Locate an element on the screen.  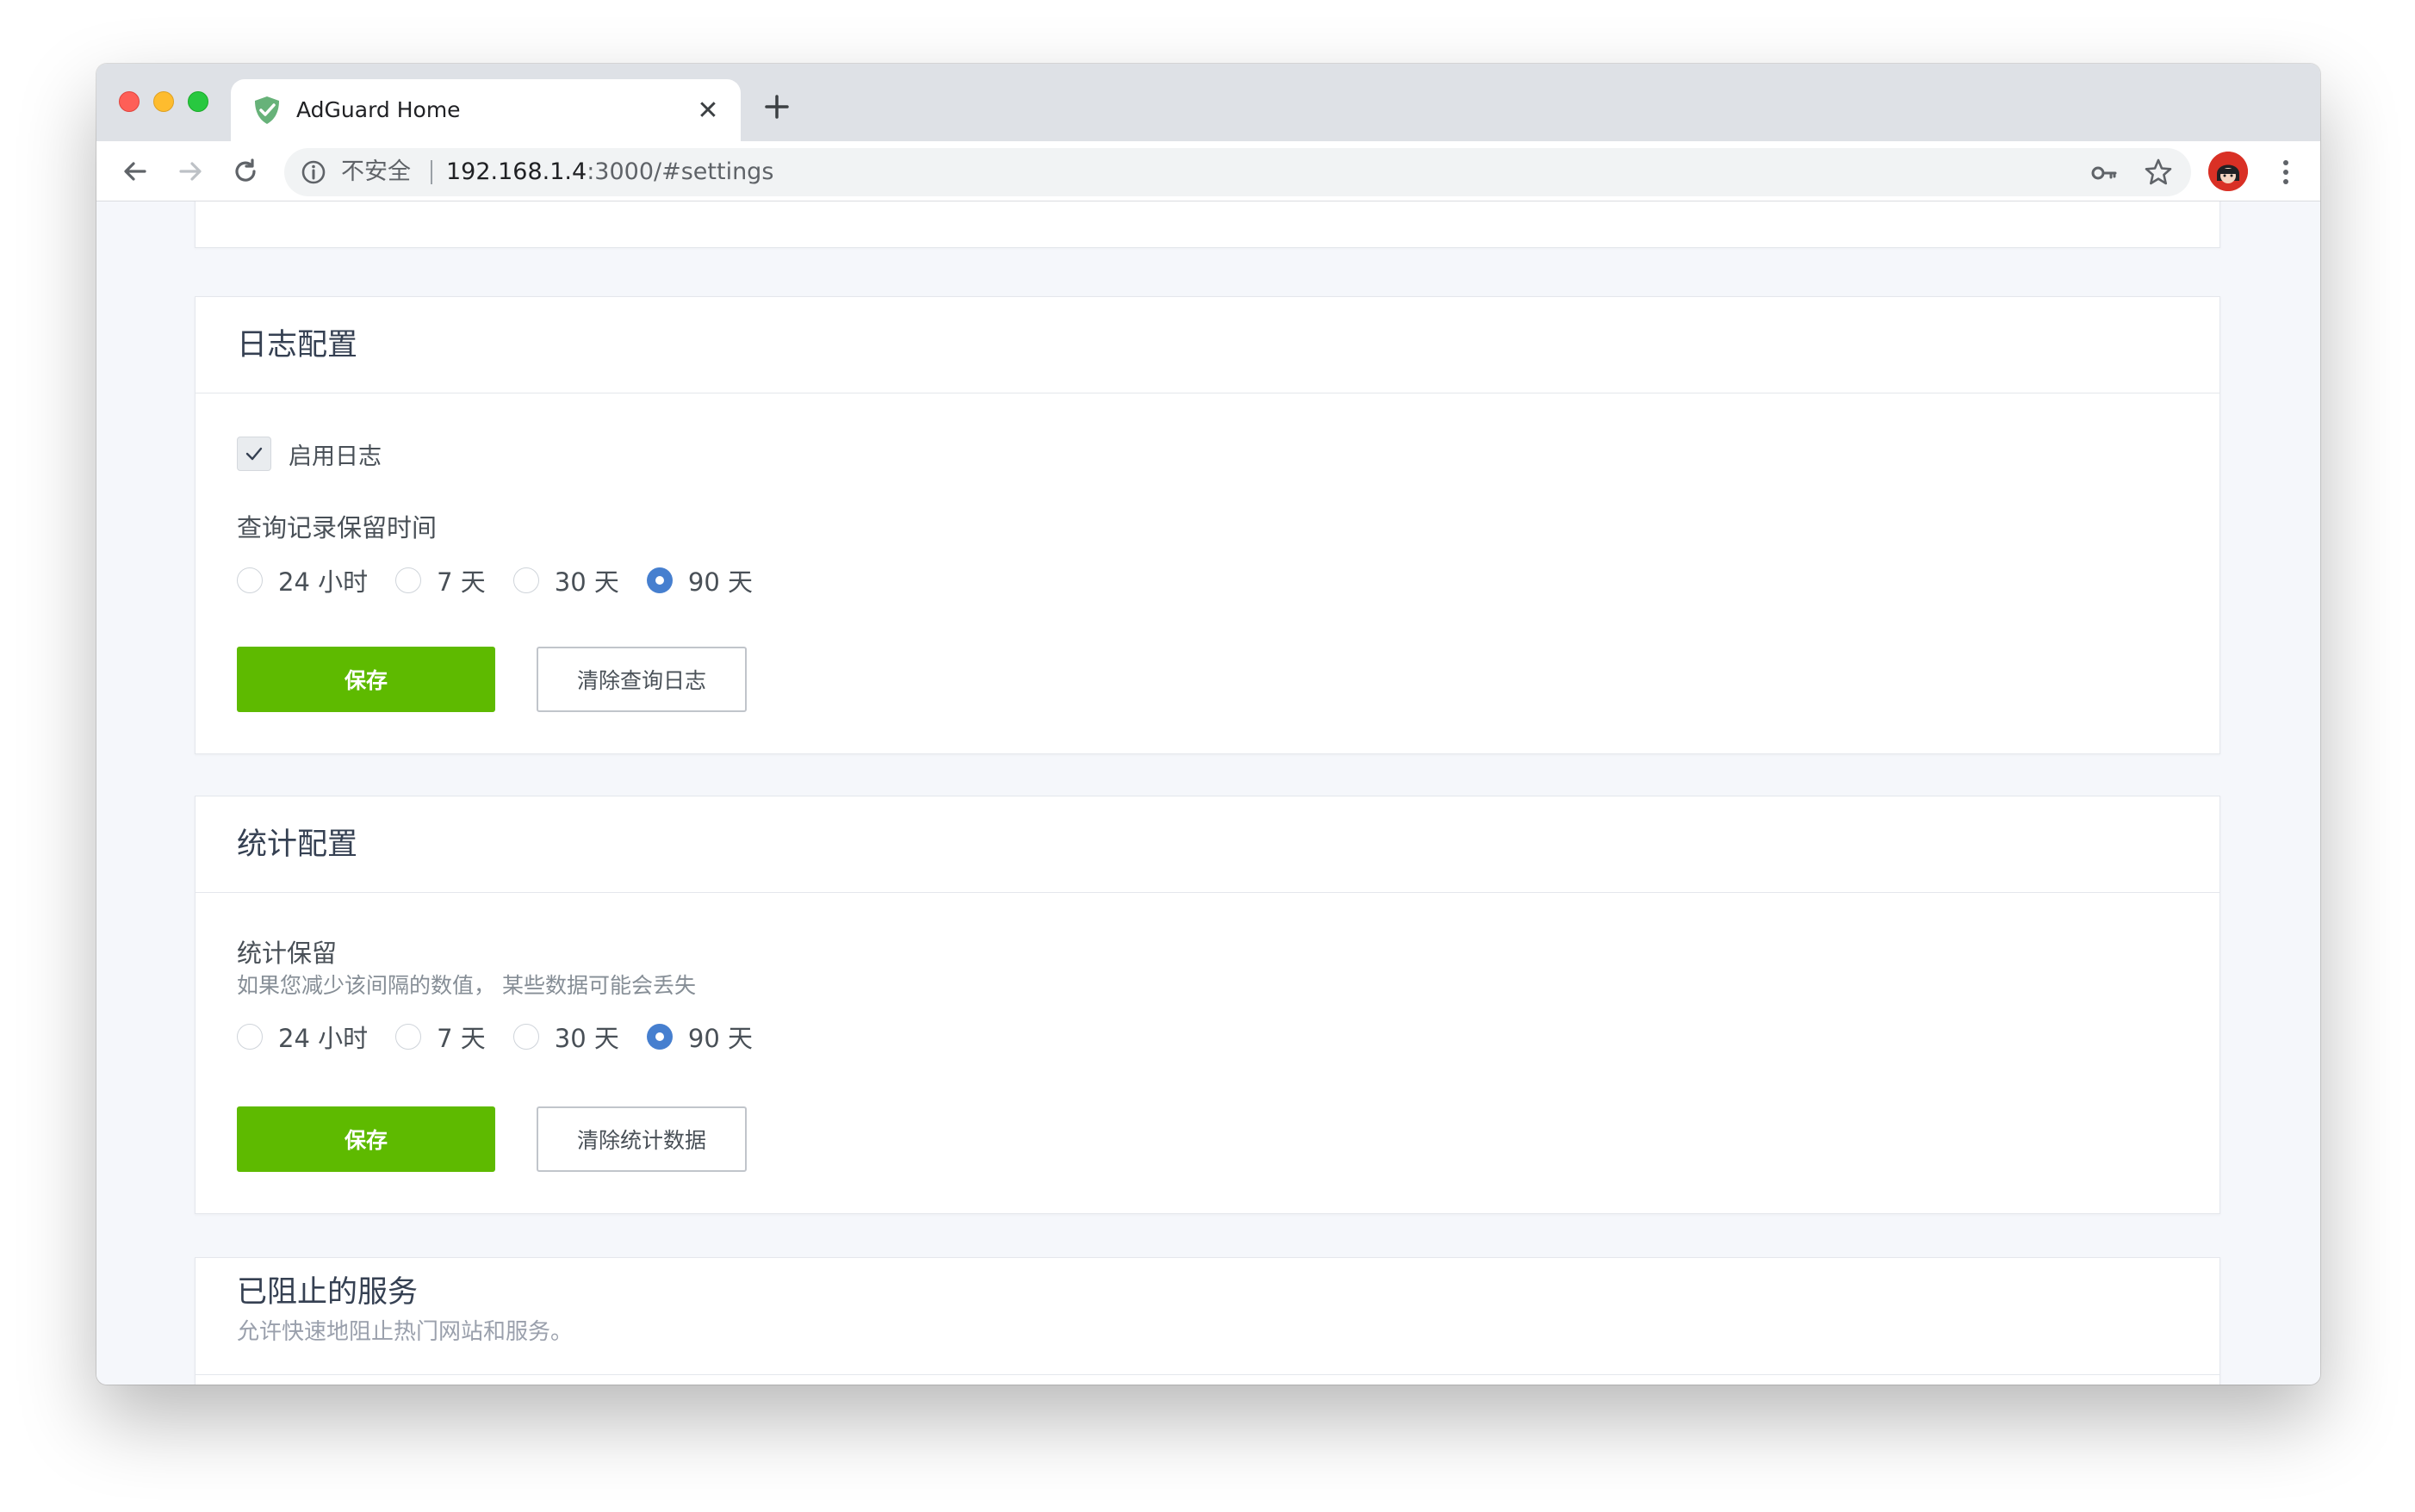
query-retention-option-24h: 24 小时 is located at coordinates (303, 580).